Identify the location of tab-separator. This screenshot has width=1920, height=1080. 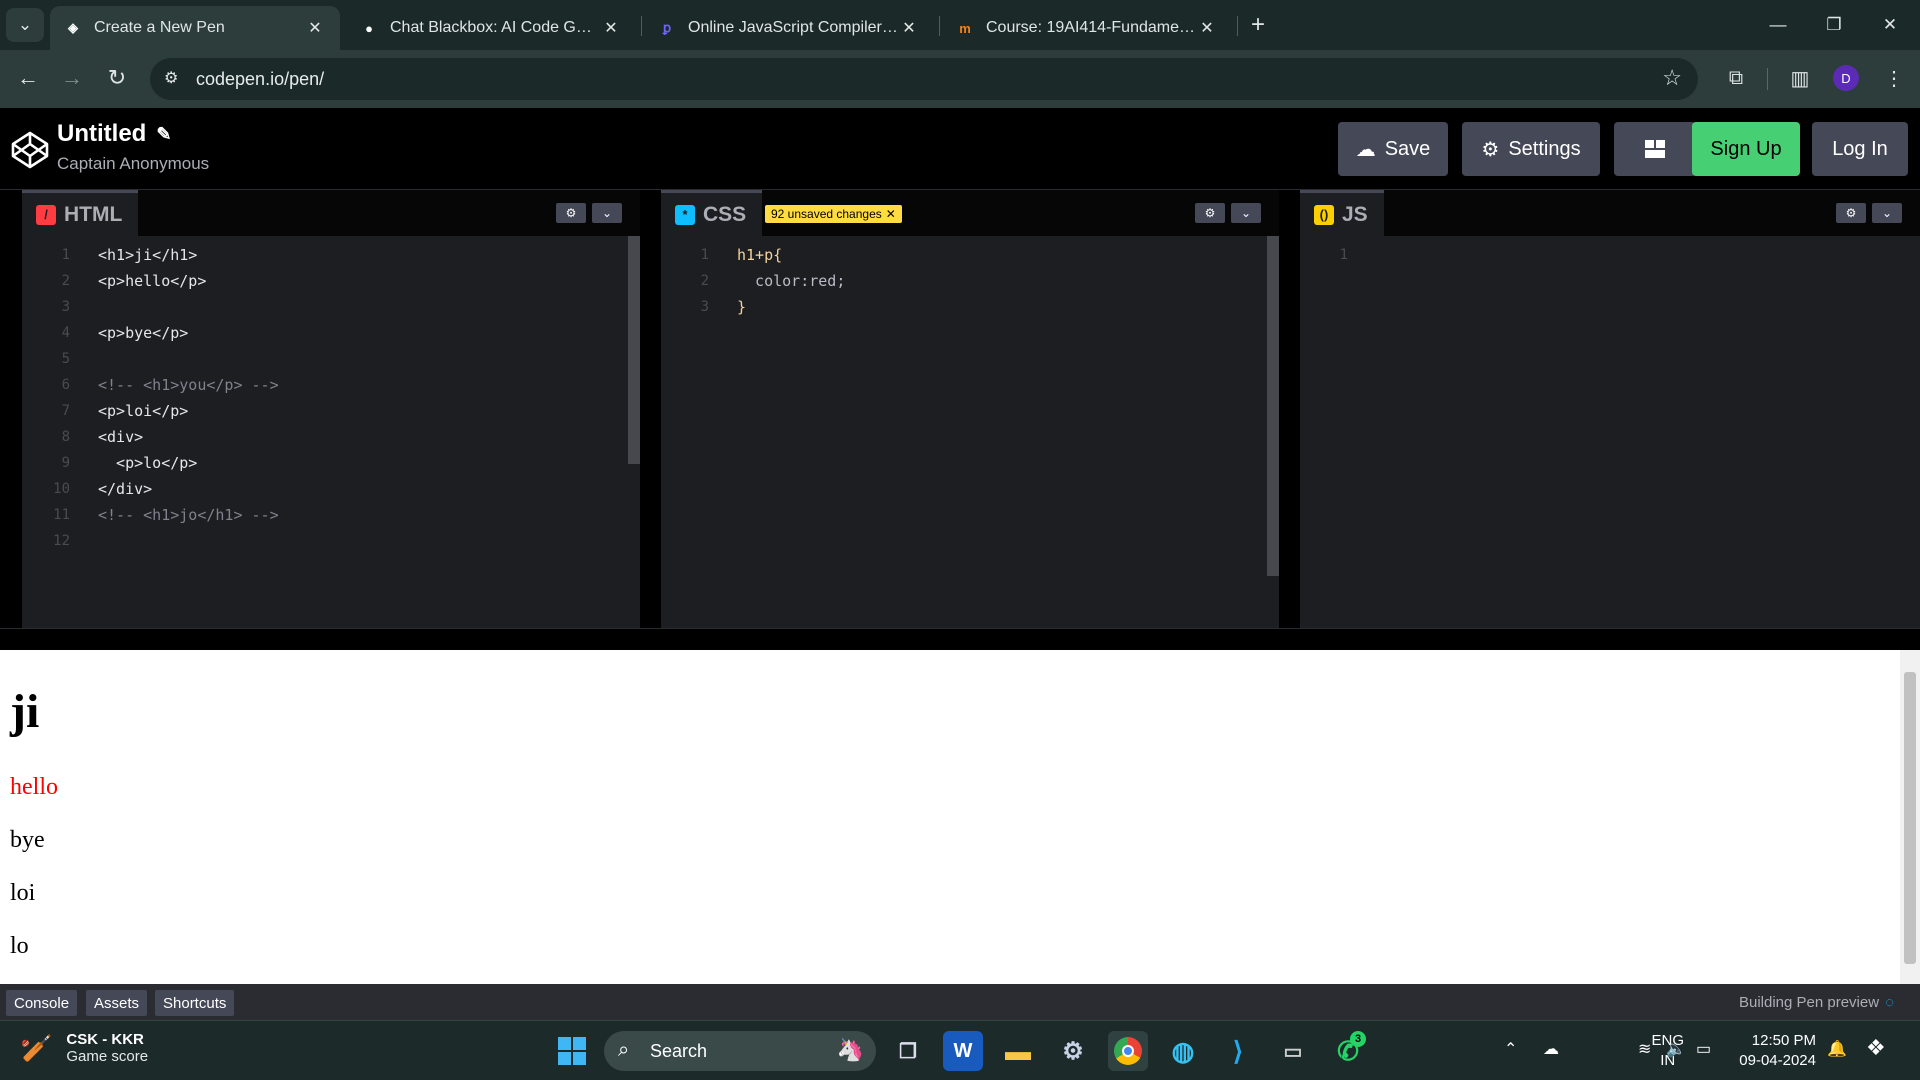
(641, 26).